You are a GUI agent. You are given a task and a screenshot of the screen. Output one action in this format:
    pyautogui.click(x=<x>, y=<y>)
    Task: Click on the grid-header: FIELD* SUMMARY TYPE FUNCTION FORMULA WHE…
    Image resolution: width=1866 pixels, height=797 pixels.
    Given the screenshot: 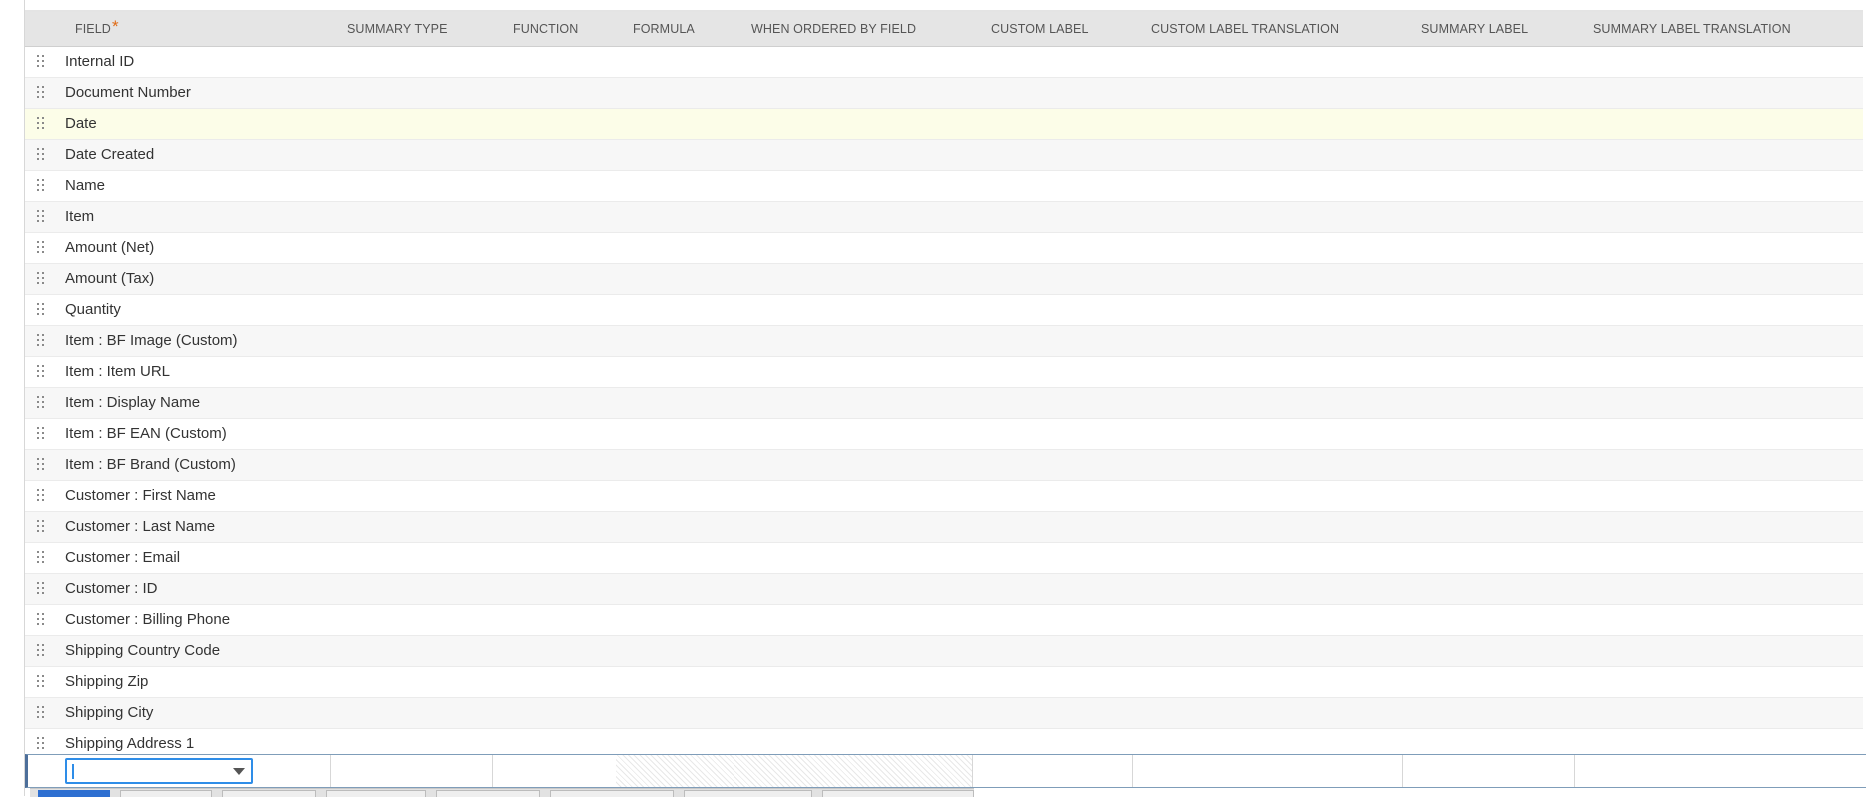 What is the action you would take?
    pyautogui.click(x=944, y=29)
    